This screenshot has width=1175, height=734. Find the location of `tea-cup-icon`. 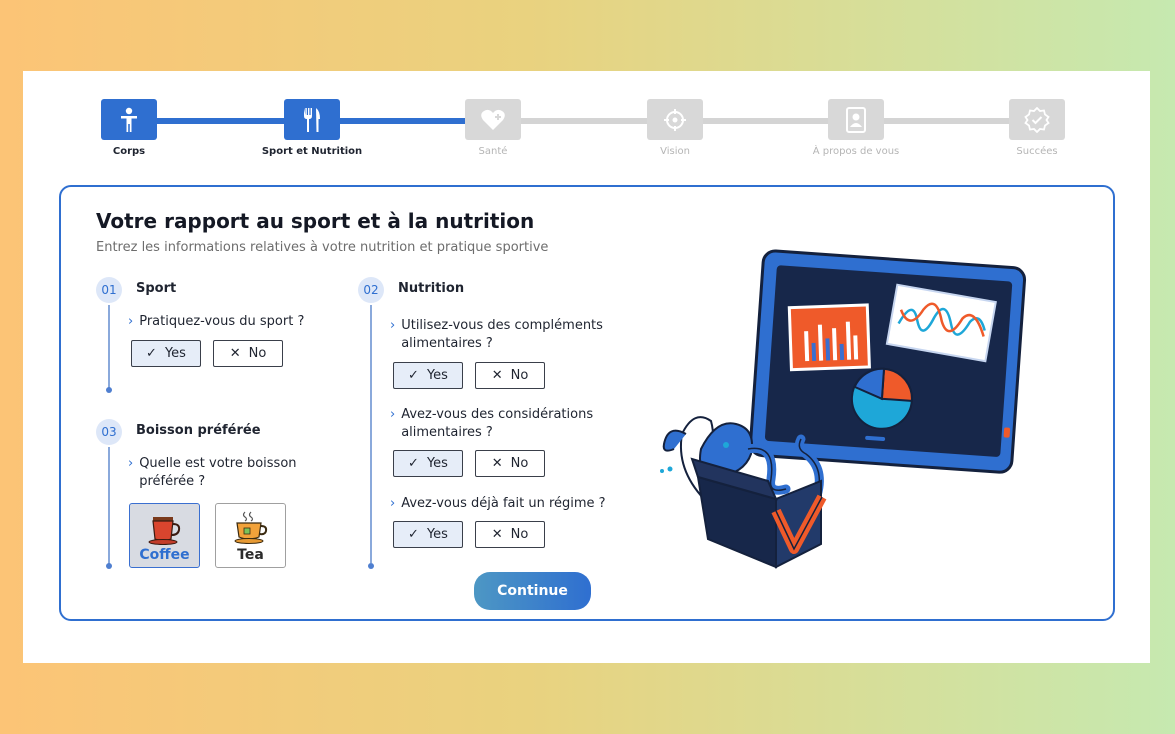

tea-cup-icon is located at coordinates (250, 527).